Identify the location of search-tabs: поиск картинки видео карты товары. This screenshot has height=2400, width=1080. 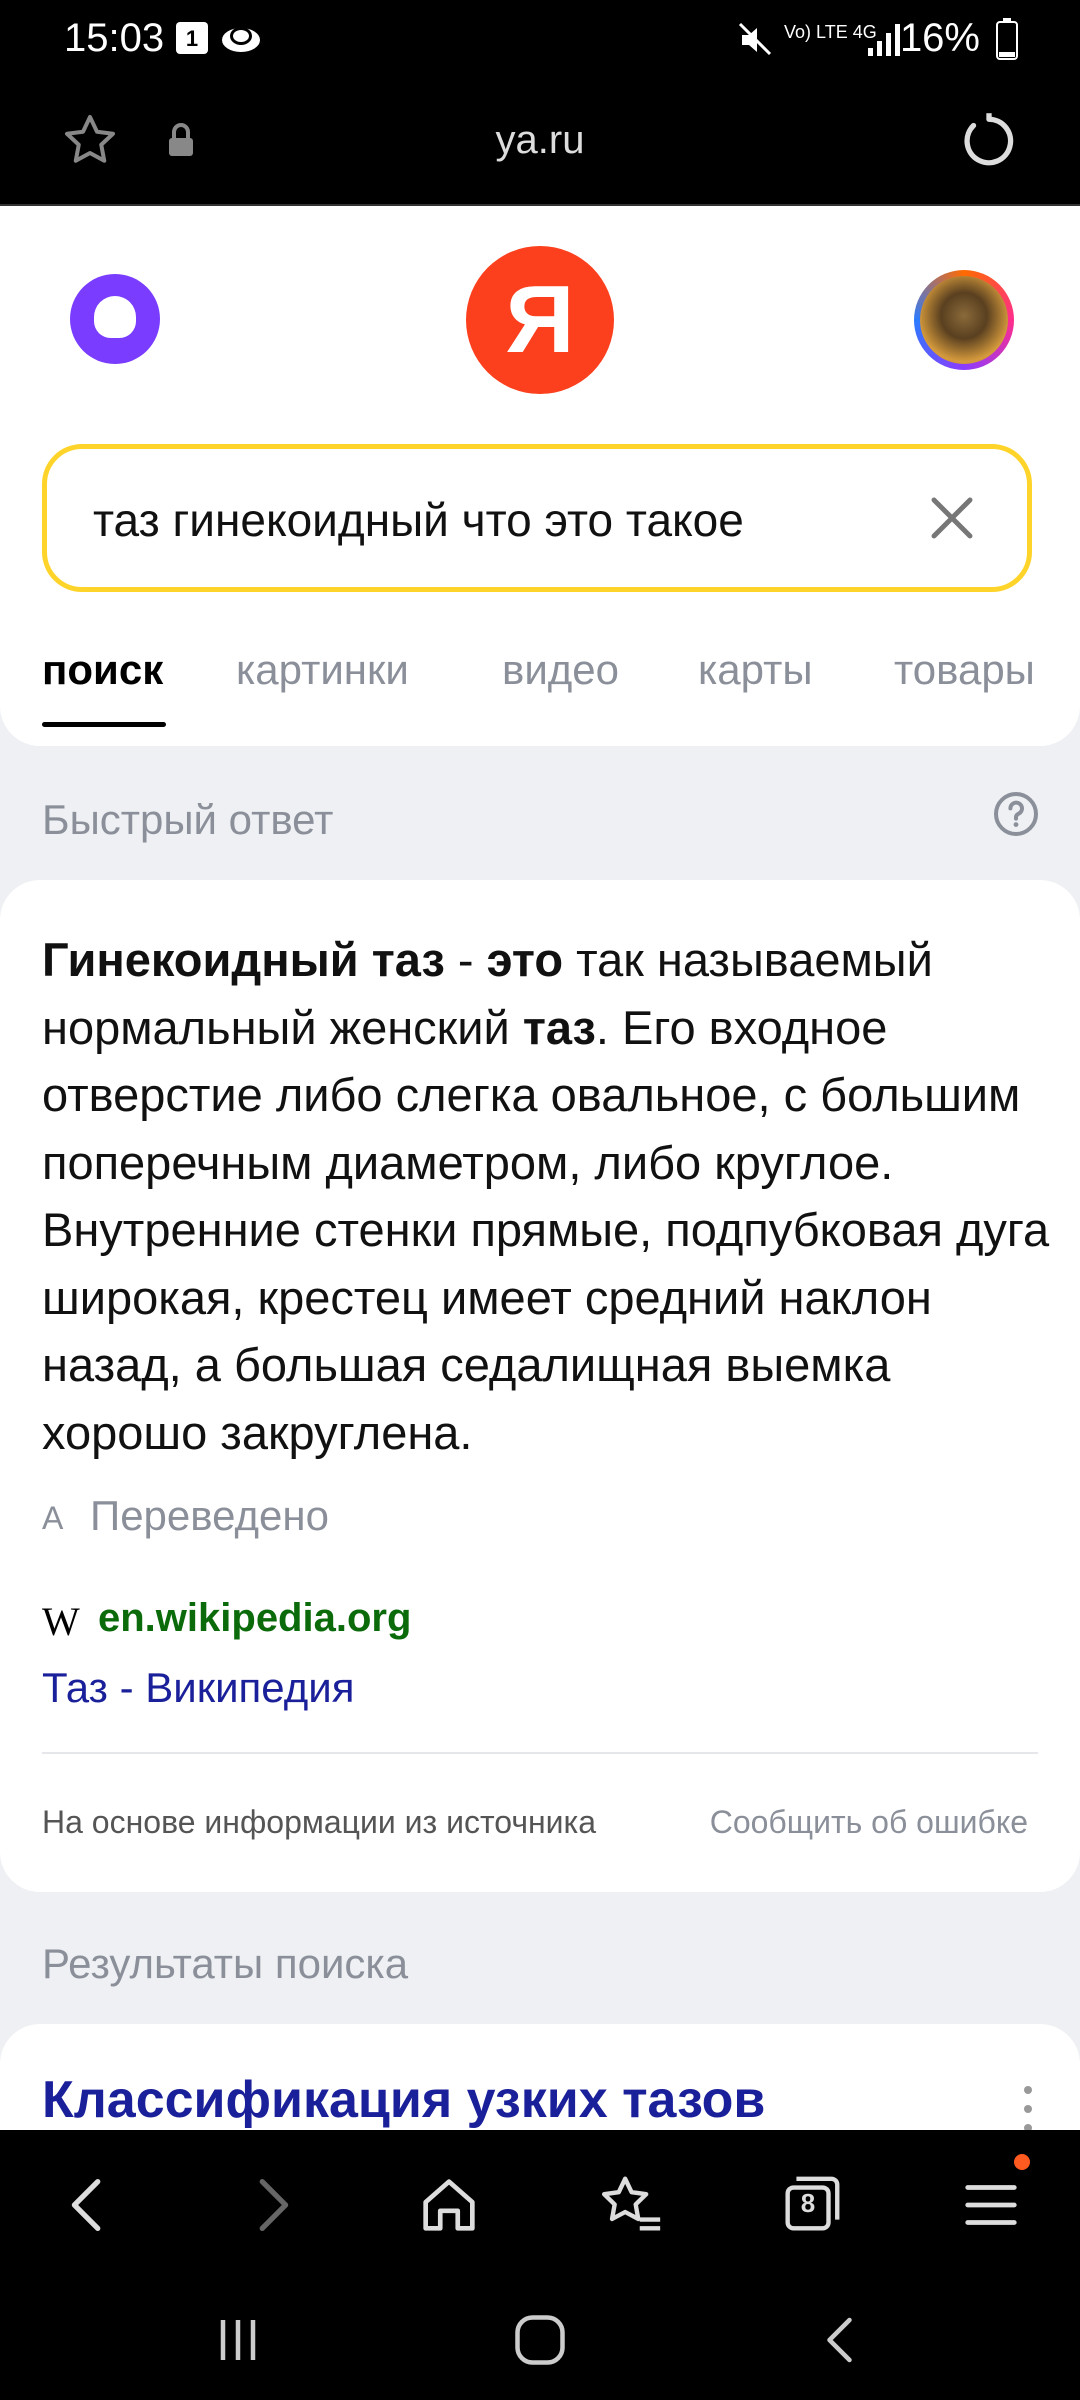
(561, 686).